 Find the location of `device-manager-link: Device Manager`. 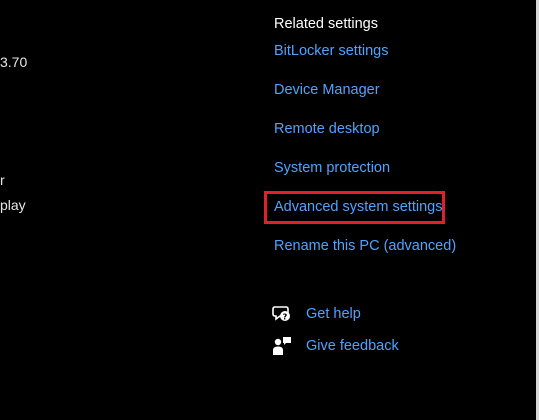

device-manager-link: Device Manager is located at coordinates (327, 90).